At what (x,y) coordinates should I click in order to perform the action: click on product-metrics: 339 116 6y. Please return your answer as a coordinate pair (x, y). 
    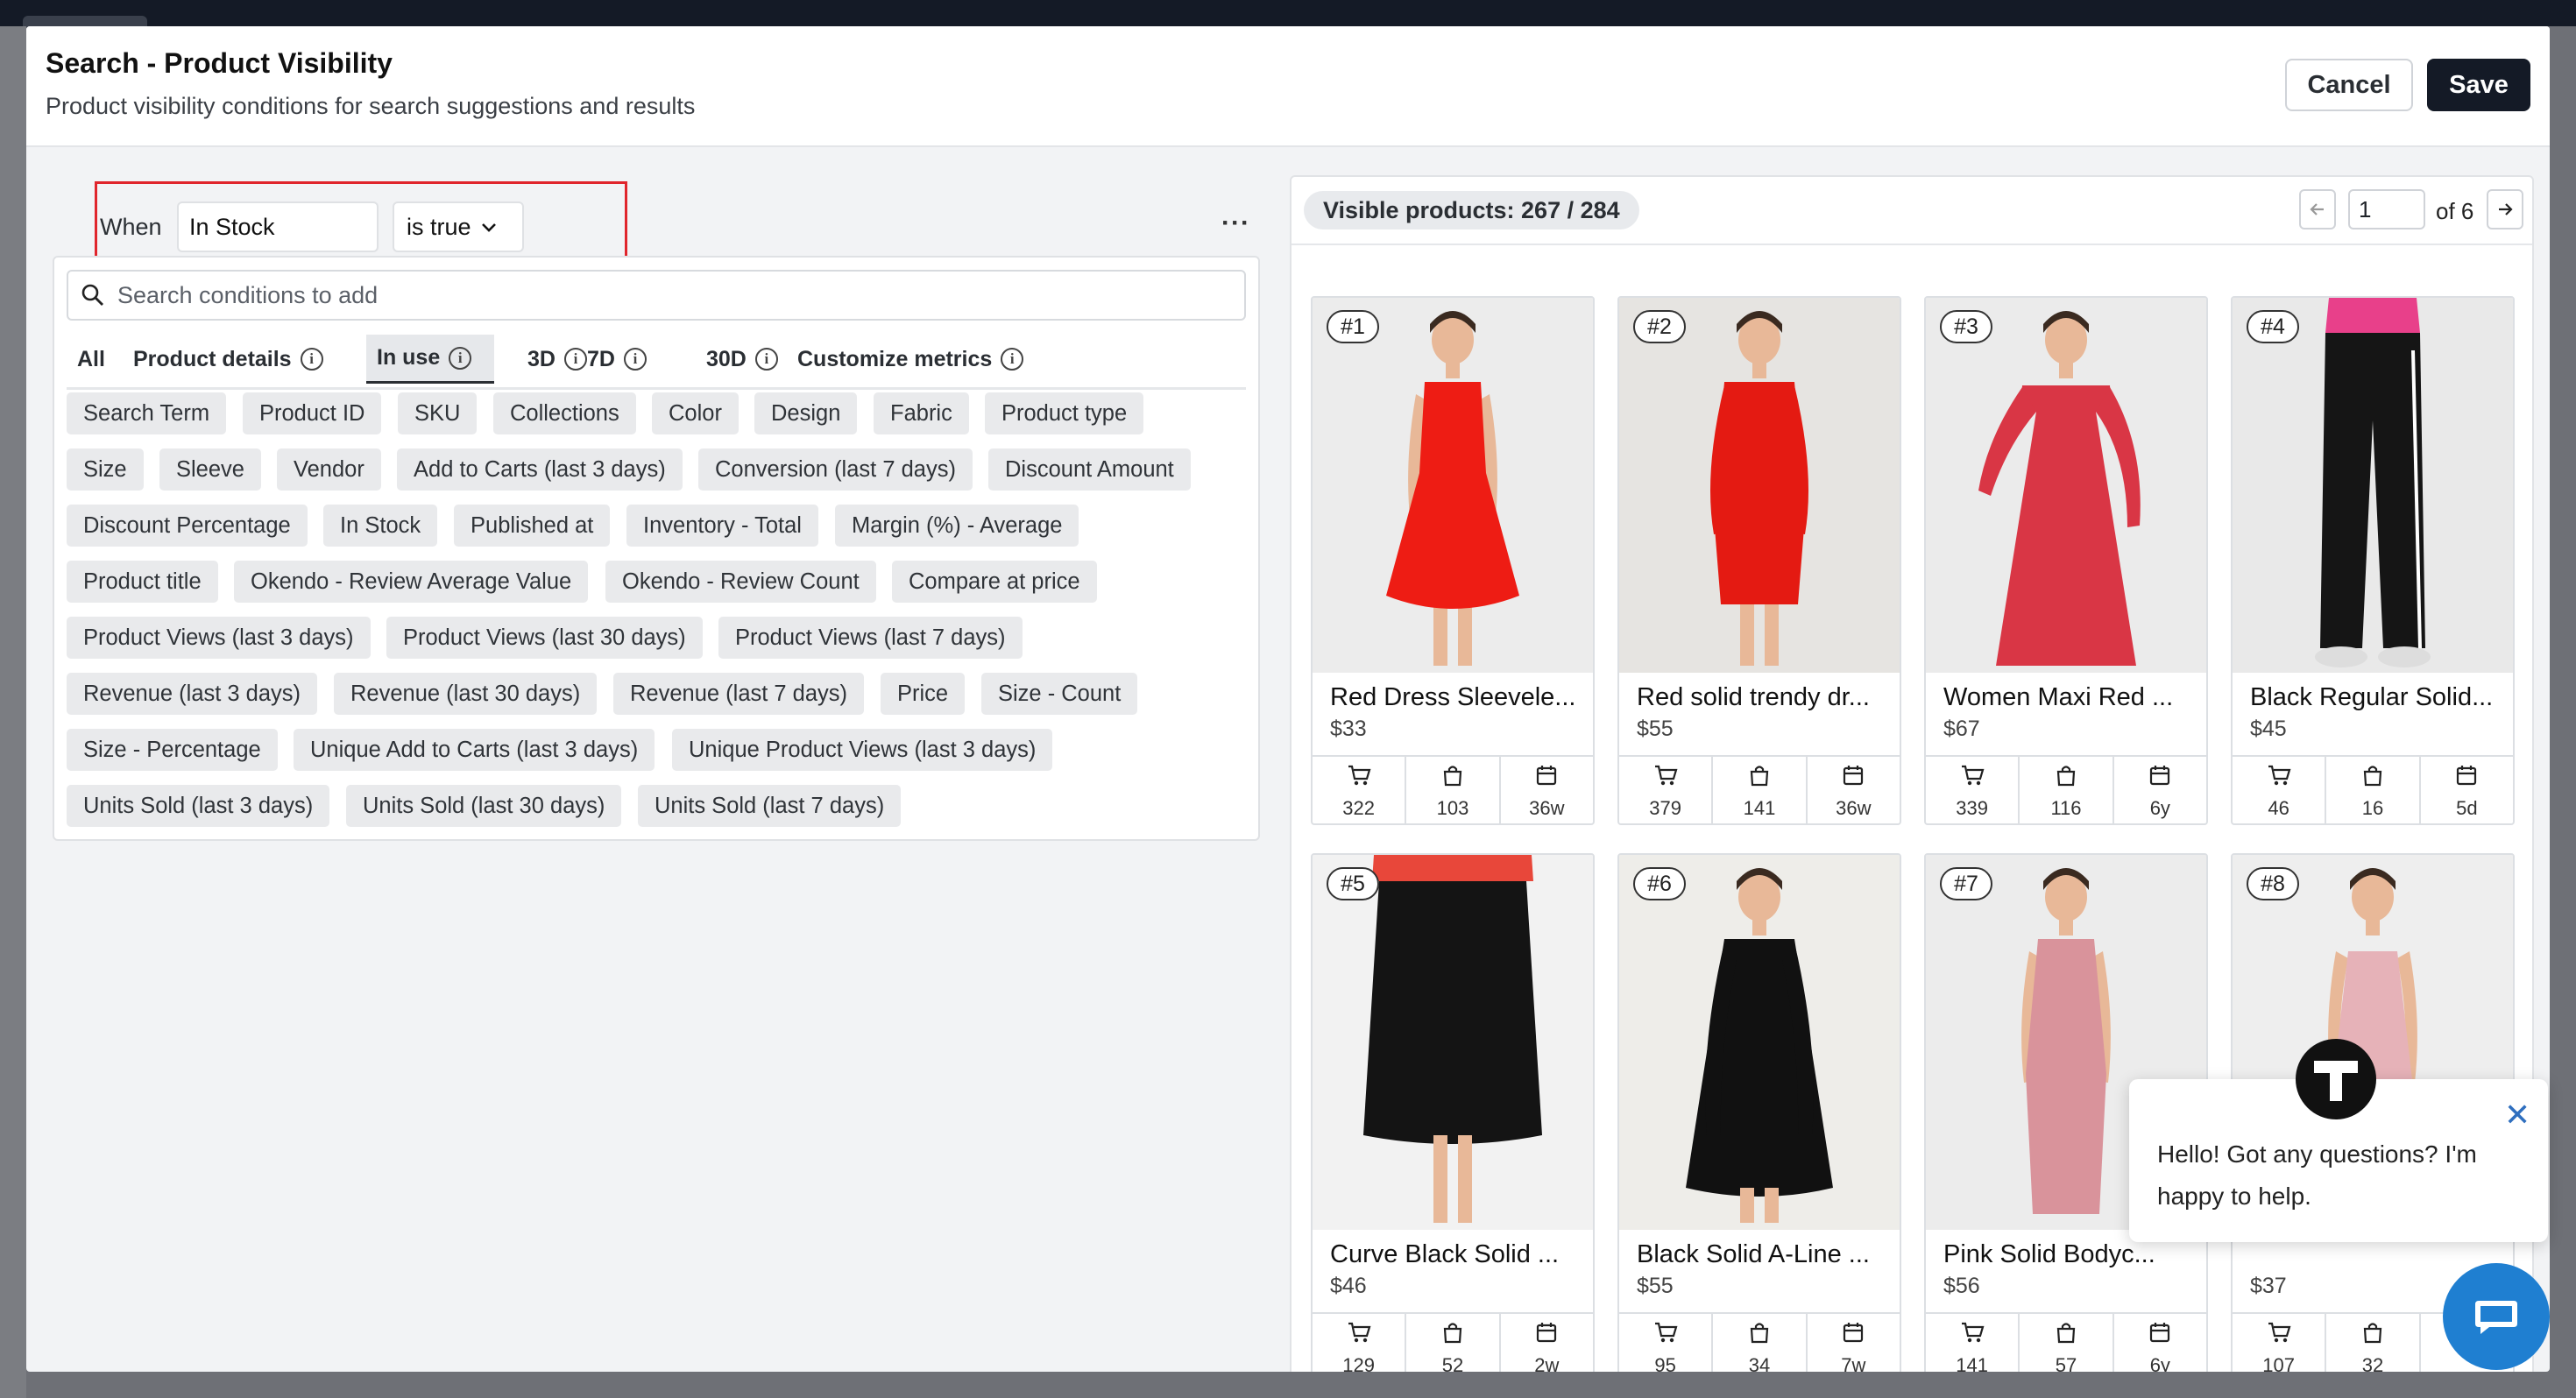
    Looking at the image, I should click on (2066, 789).